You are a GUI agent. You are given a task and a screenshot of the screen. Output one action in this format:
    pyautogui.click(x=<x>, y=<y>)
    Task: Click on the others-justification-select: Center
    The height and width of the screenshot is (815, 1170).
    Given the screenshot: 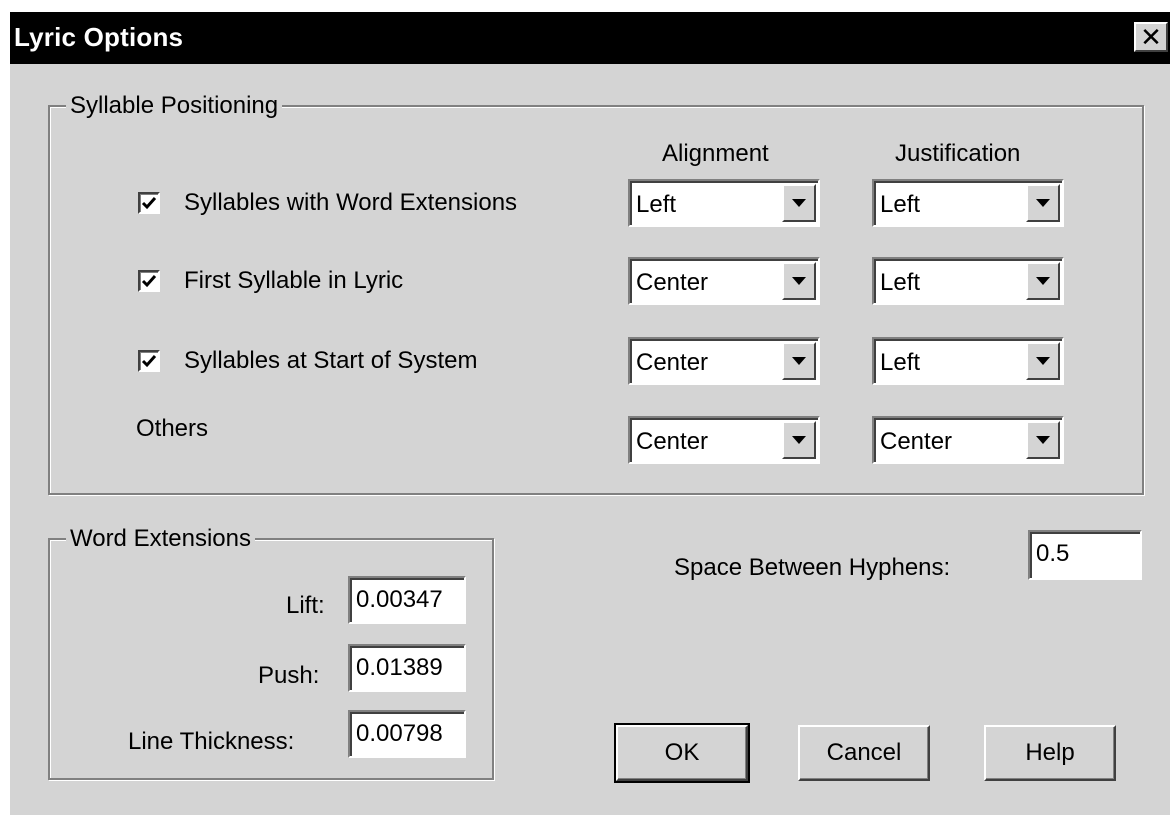 What is the action you would take?
    pyautogui.click(x=968, y=440)
    